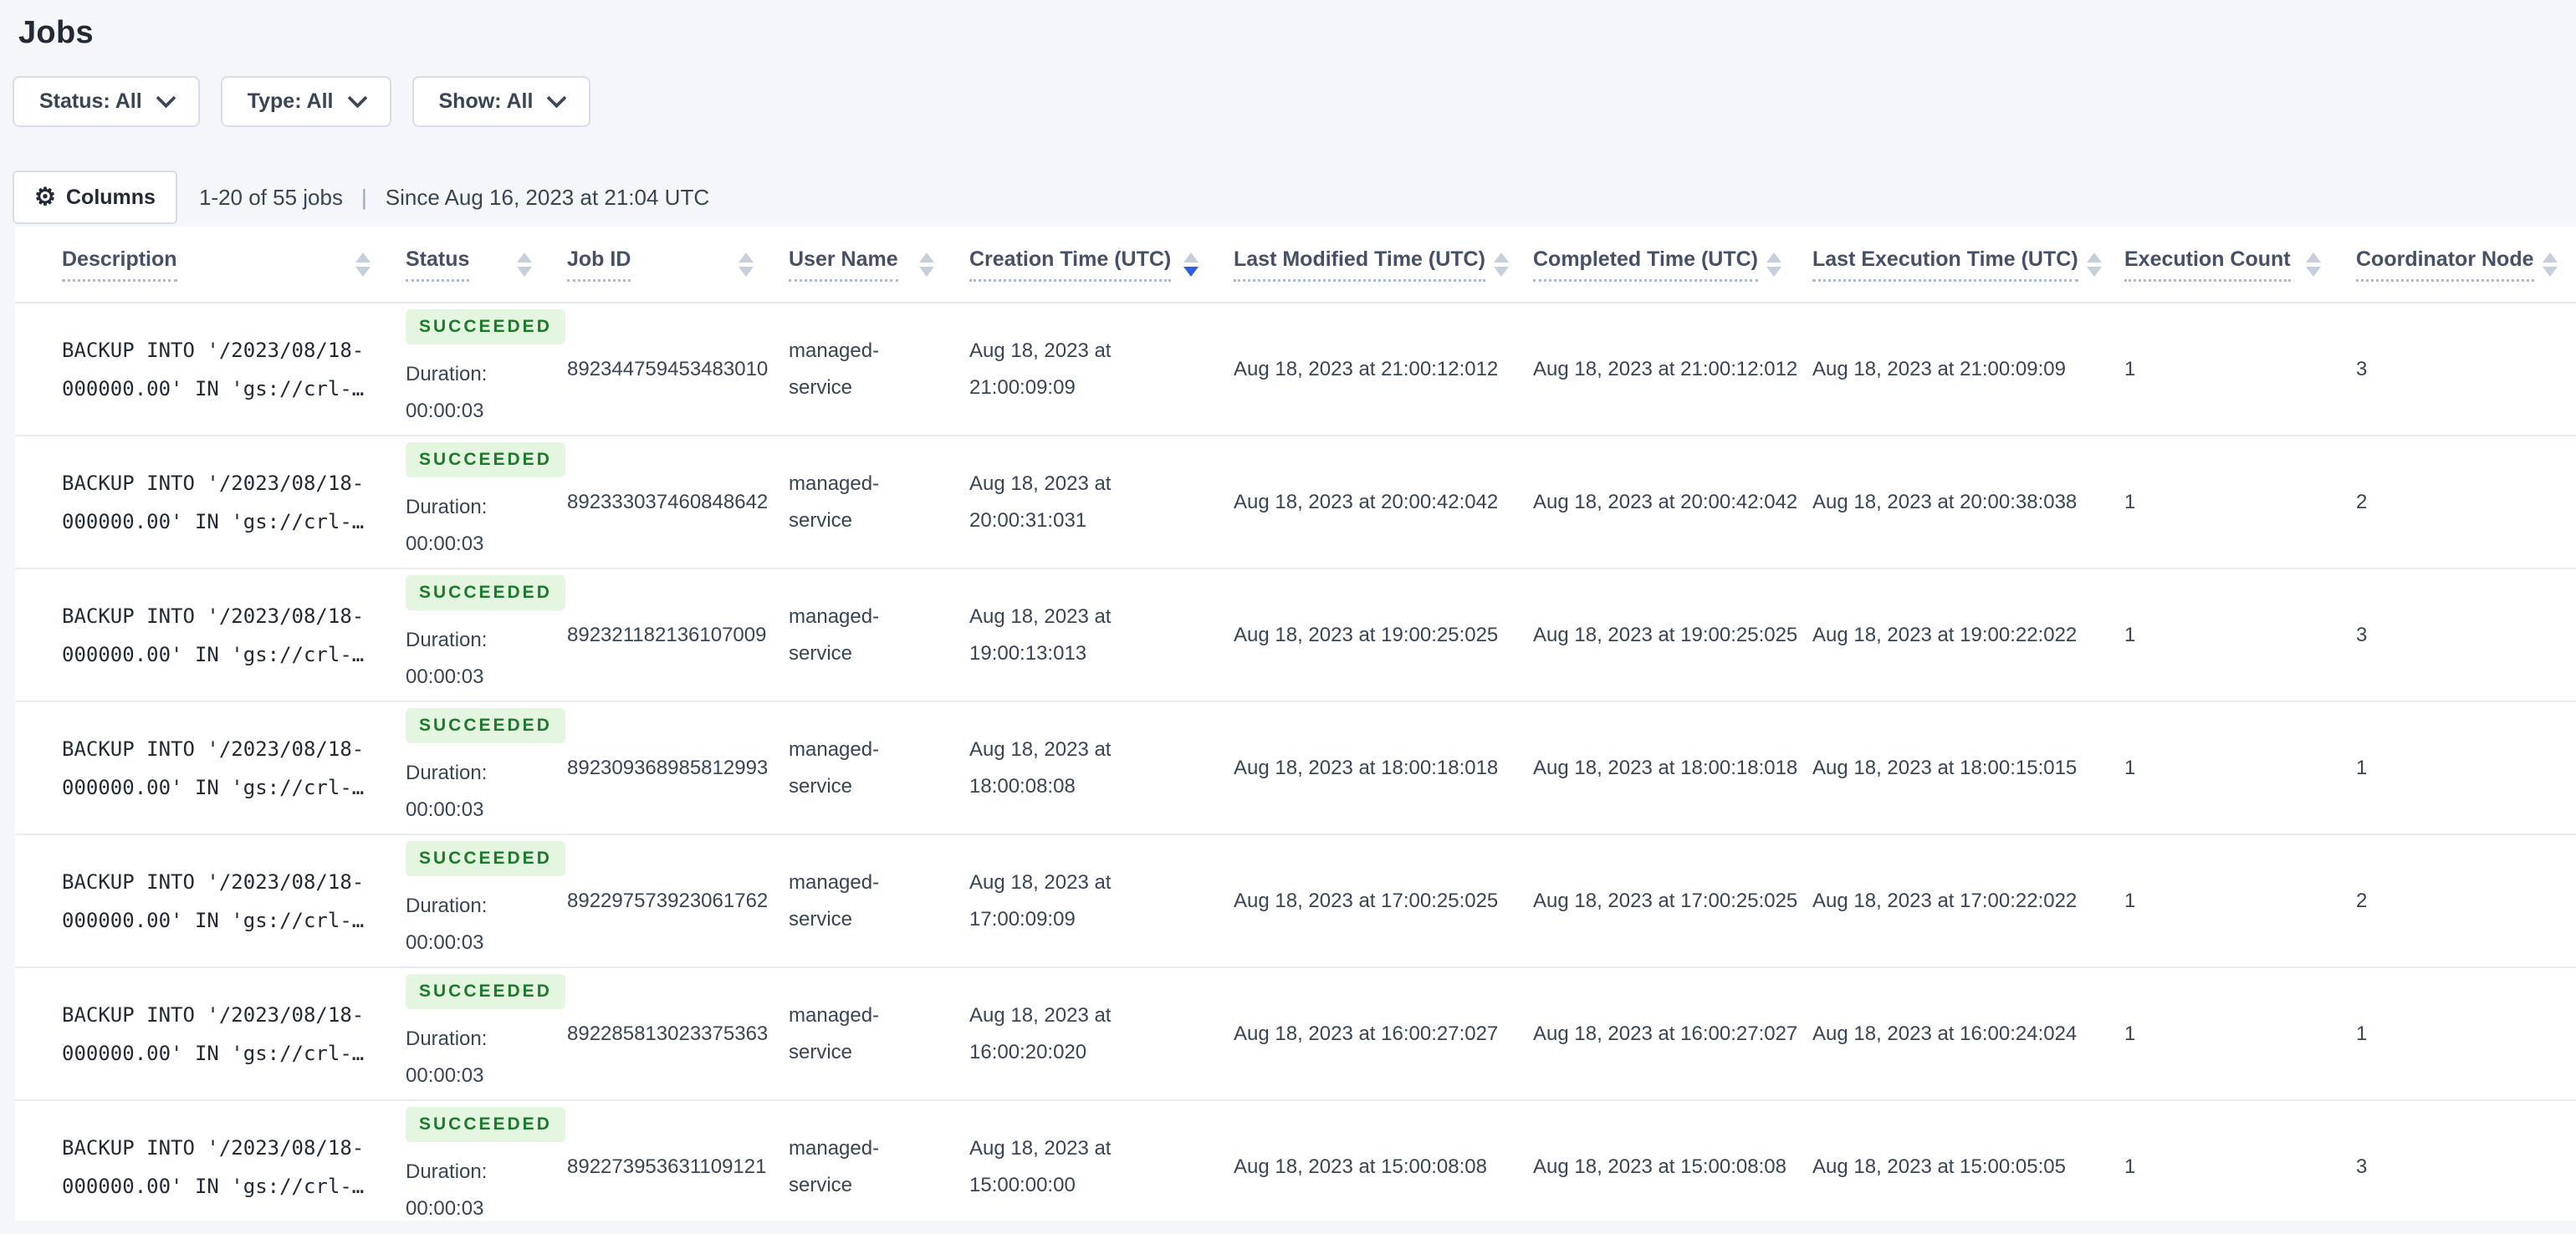  What do you see at coordinates (1665, 900) in the screenshot?
I see `completed-time-value: Aug 18, 2023 at 17:00:25:025` at bounding box center [1665, 900].